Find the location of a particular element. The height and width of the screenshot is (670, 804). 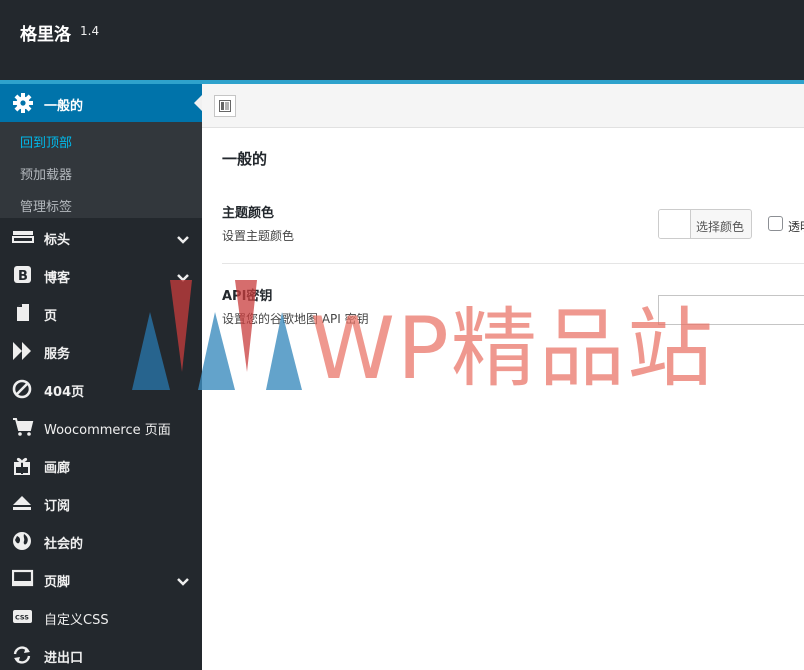

theme-color-description: 设置主题颜色 is located at coordinates (258, 236).